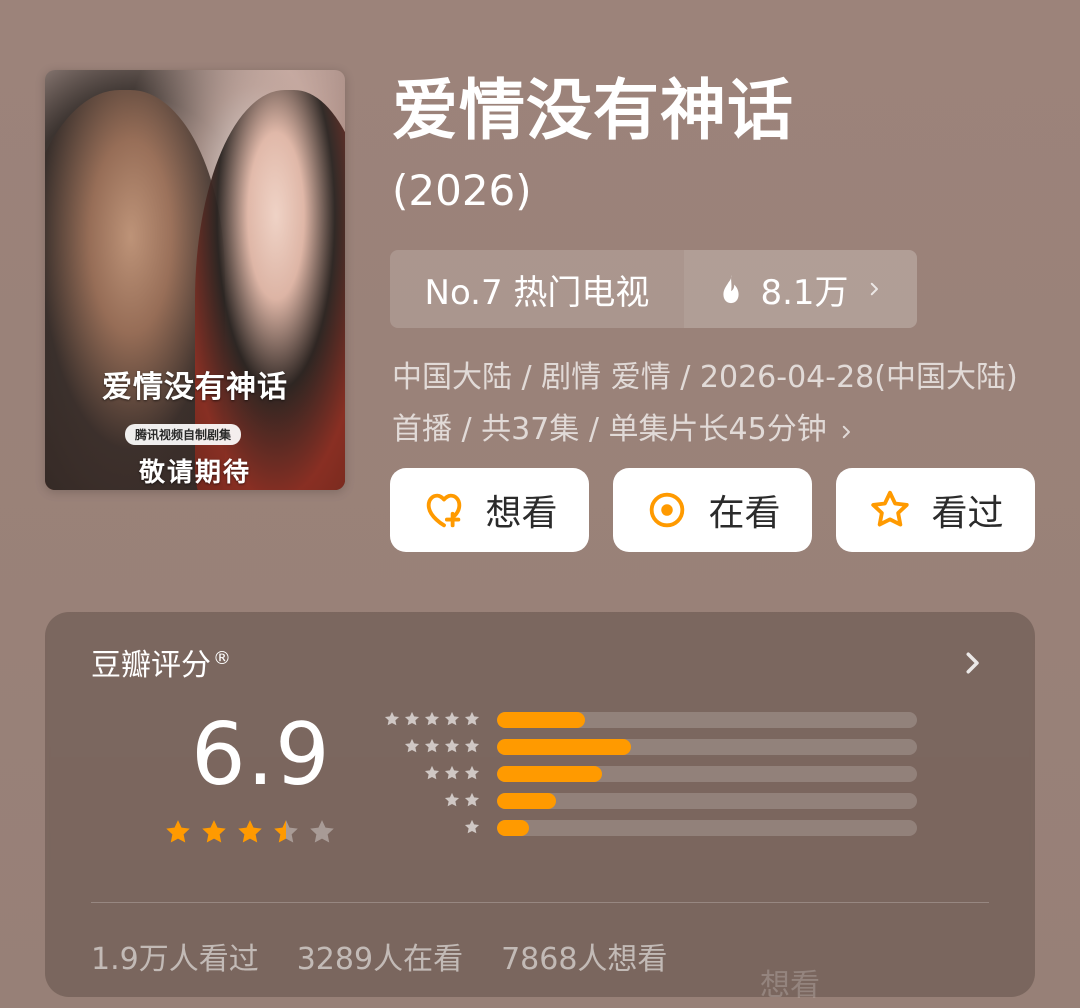  I want to click on action-buttons: 想看 在看 看过, so click(712, 510).